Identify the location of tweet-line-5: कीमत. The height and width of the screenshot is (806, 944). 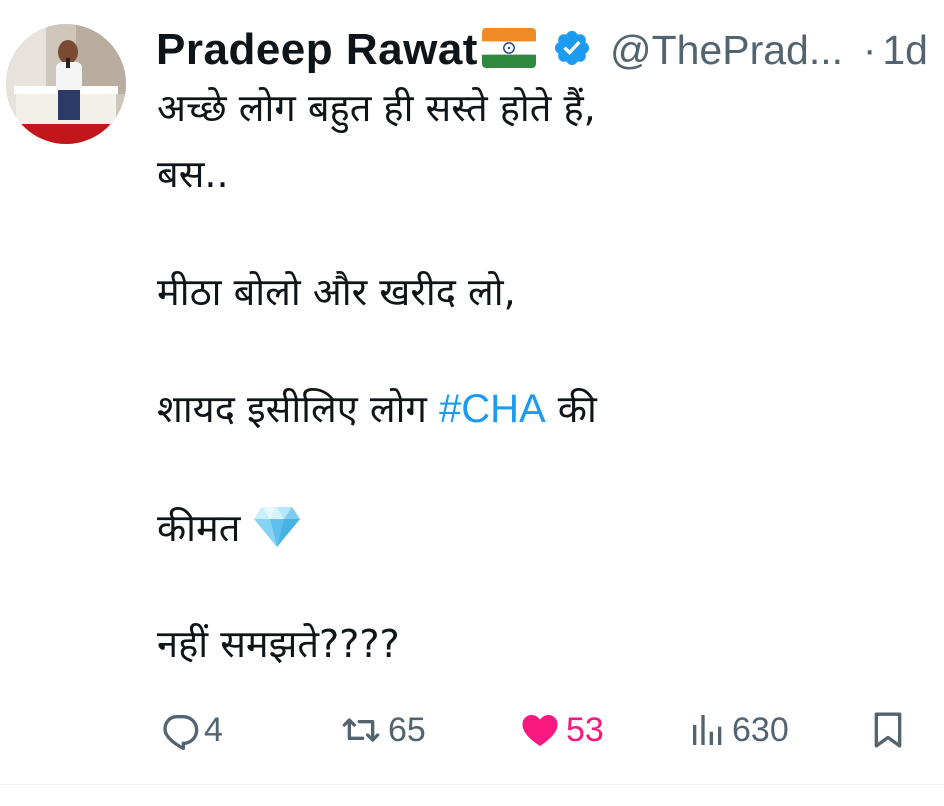
(229, 532).